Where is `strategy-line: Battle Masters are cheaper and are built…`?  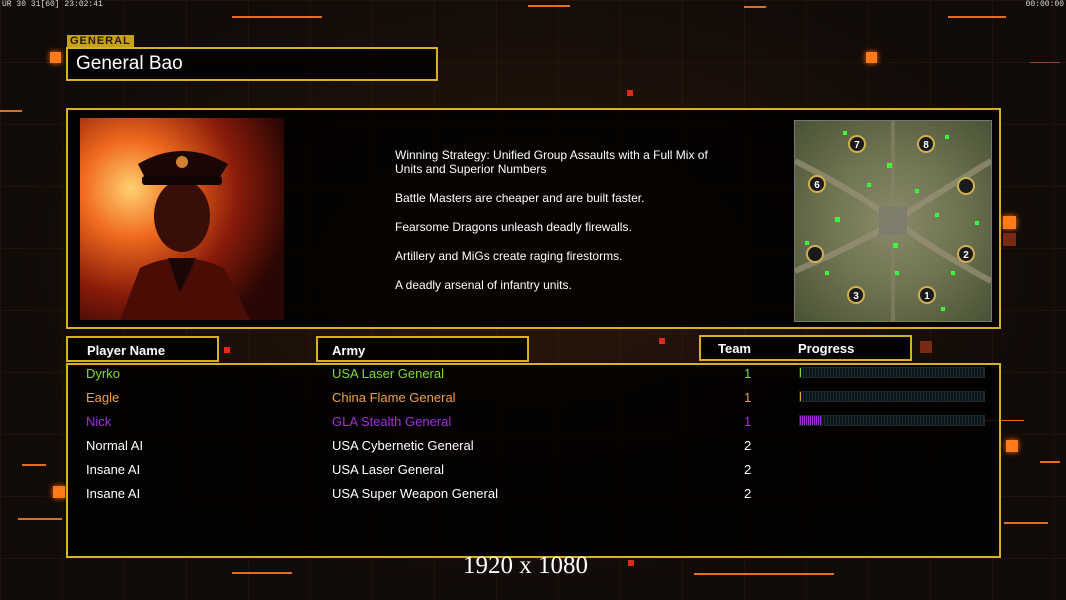 strategy-line: Battle Masters are cheaper and are built… is located at coordinates (520, 198).